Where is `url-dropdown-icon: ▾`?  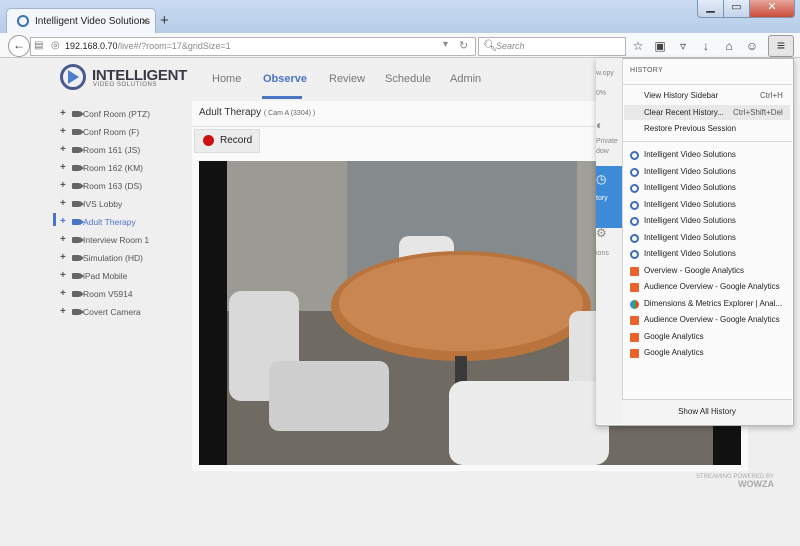
url-dropdown-icon: ▾ is located at coordinates (445, 44).